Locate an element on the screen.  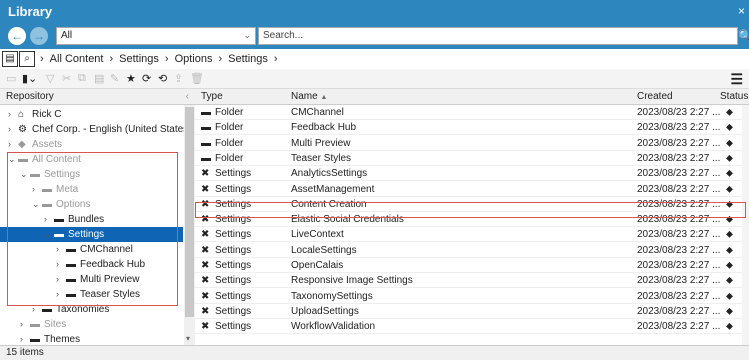
tree-node: › ◆ Assets is located at coordinates (35, 144).